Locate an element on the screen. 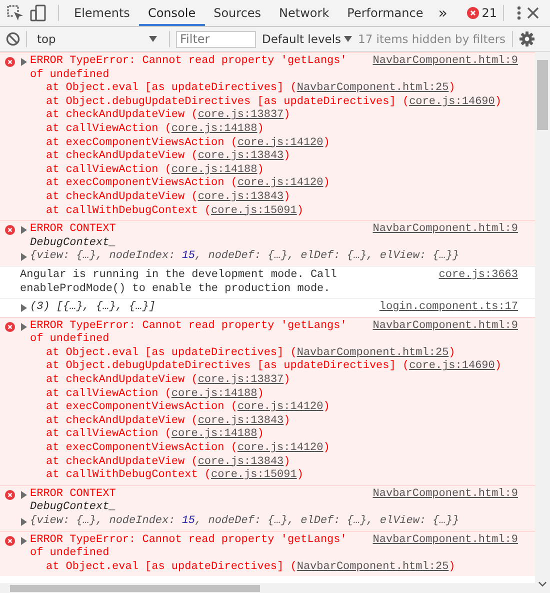  panel-tab: Network is located at coordinates (304, 13).